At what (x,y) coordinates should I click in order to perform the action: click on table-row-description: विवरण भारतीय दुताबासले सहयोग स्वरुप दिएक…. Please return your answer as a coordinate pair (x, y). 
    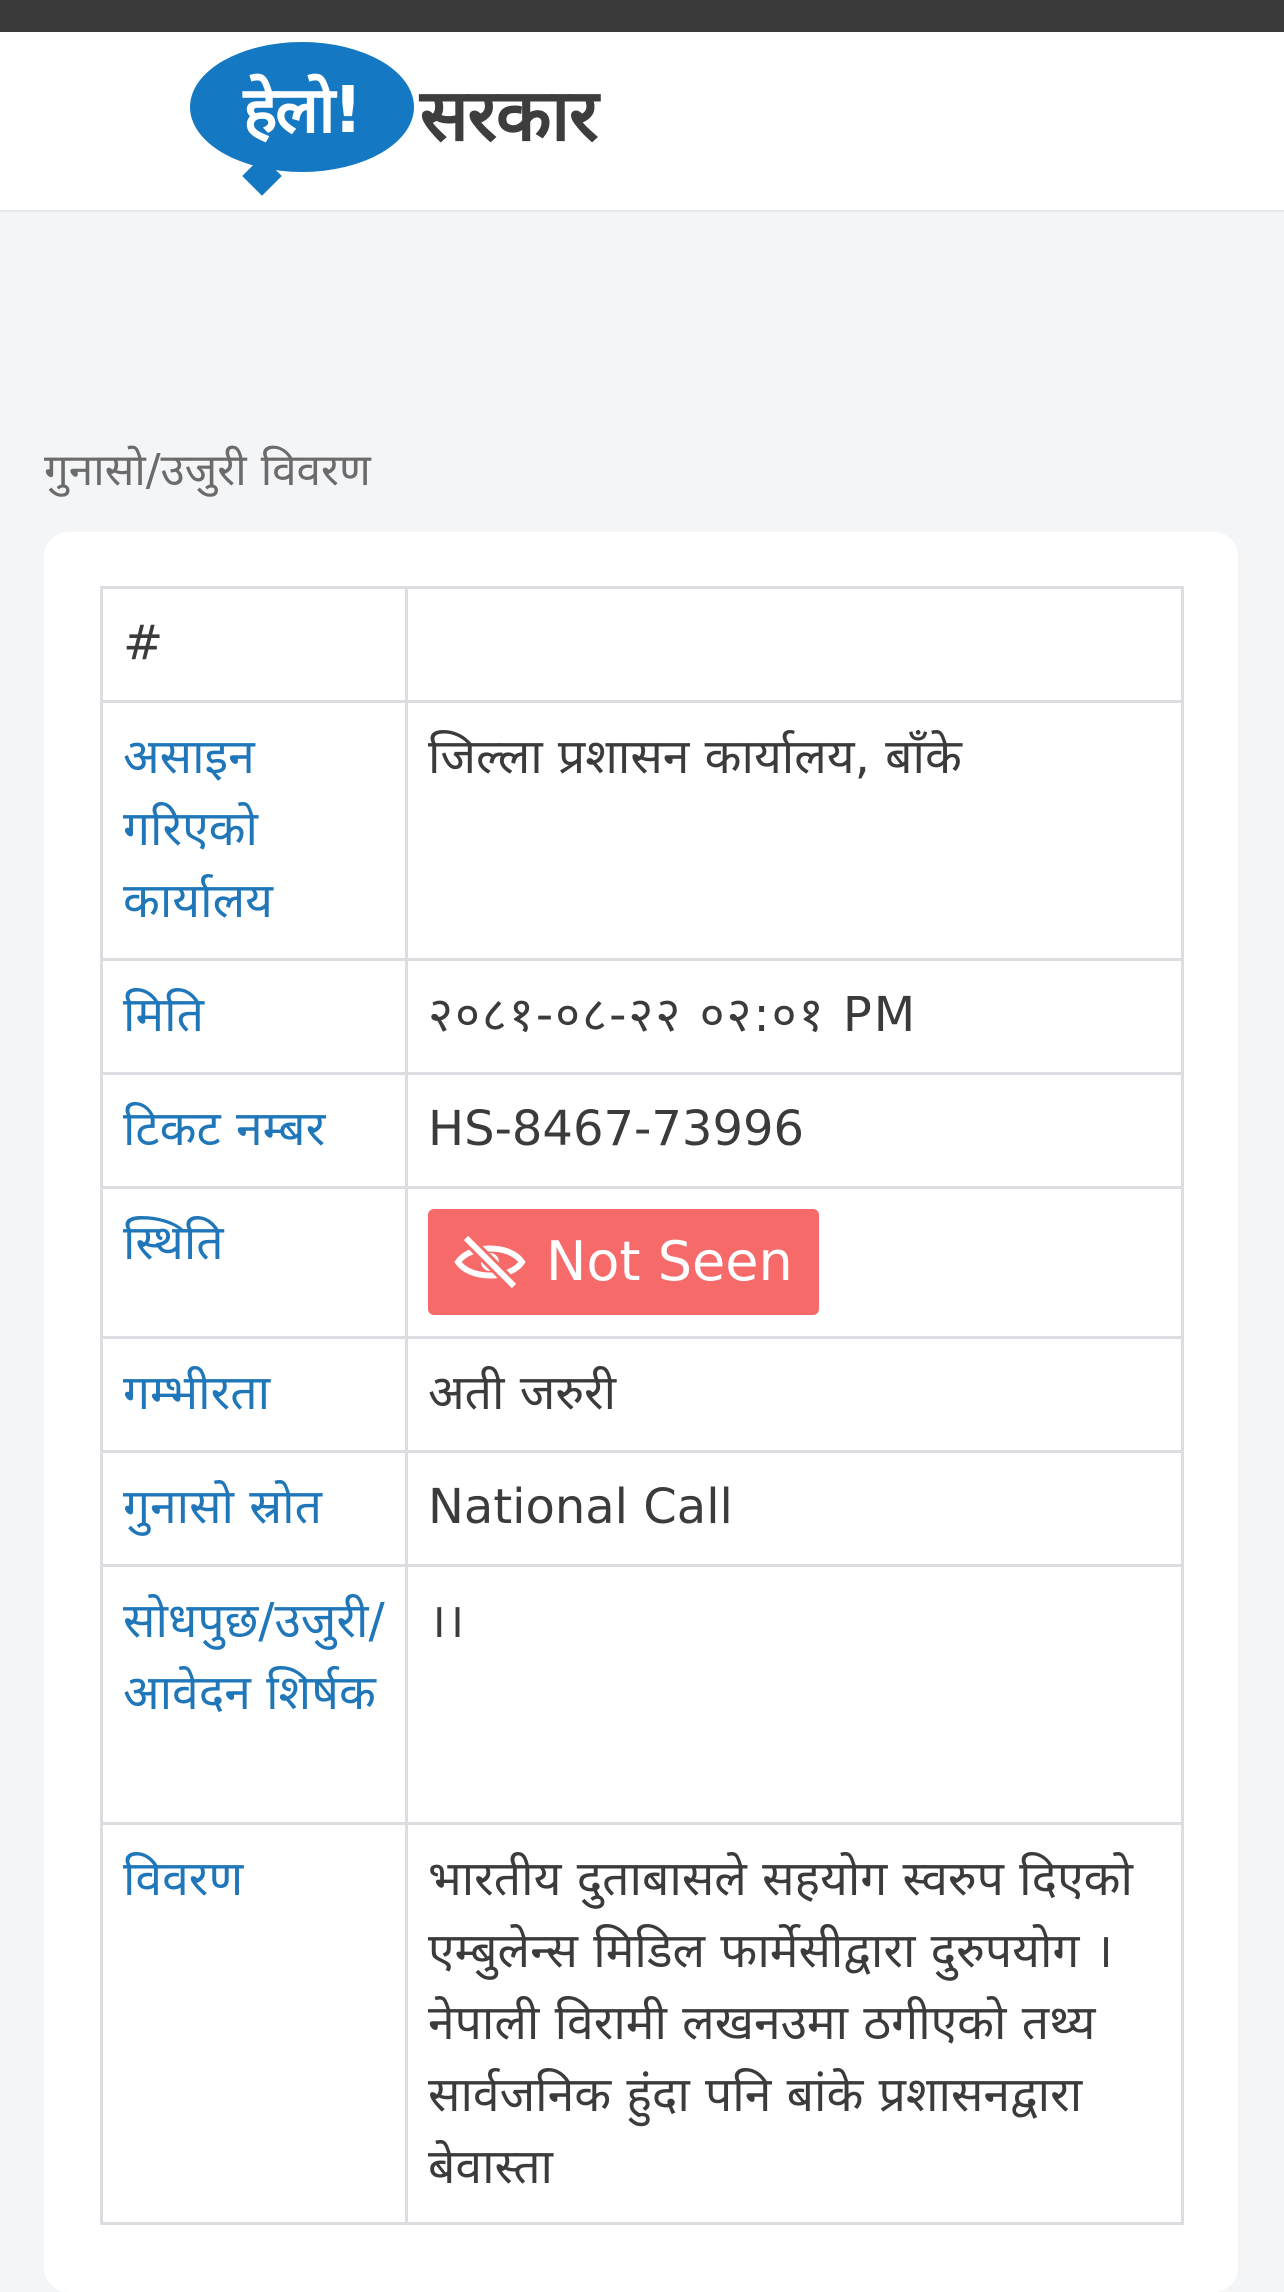
    Looking at the image, I should click on (642, 2023).